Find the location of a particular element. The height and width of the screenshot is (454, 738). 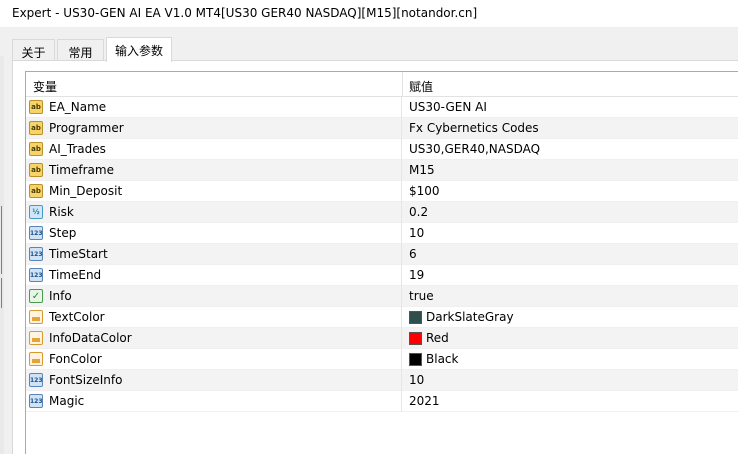

param-name: TimeEnd is located at coordinates (75, 275).